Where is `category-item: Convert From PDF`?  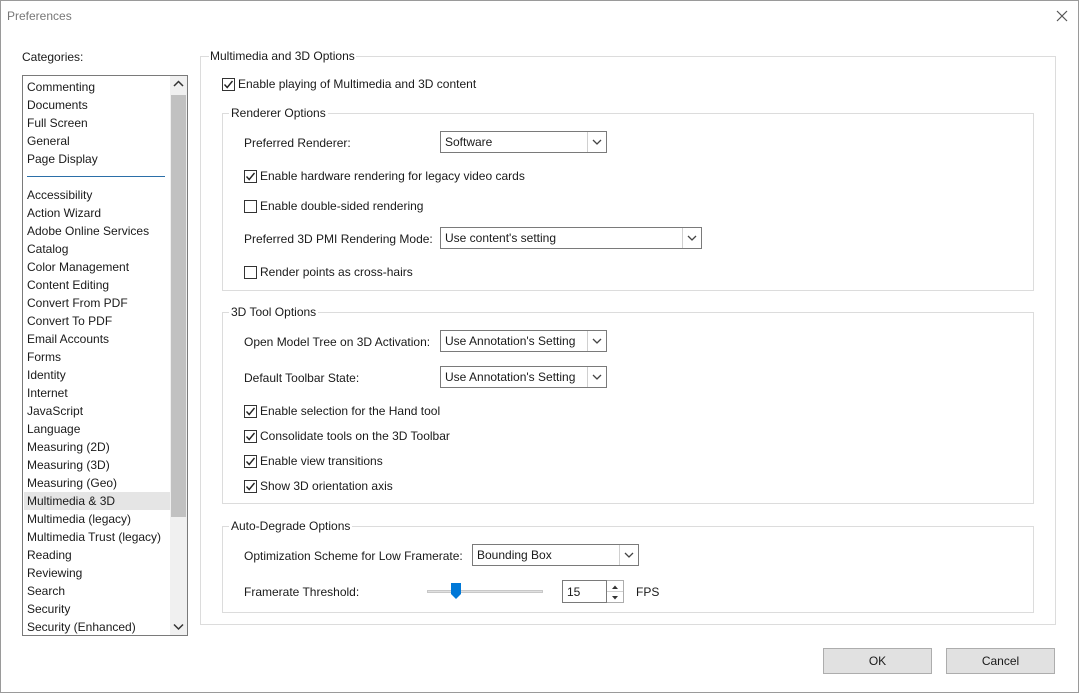
category-item: Convert From PDF is located at coordinates (77, 303).